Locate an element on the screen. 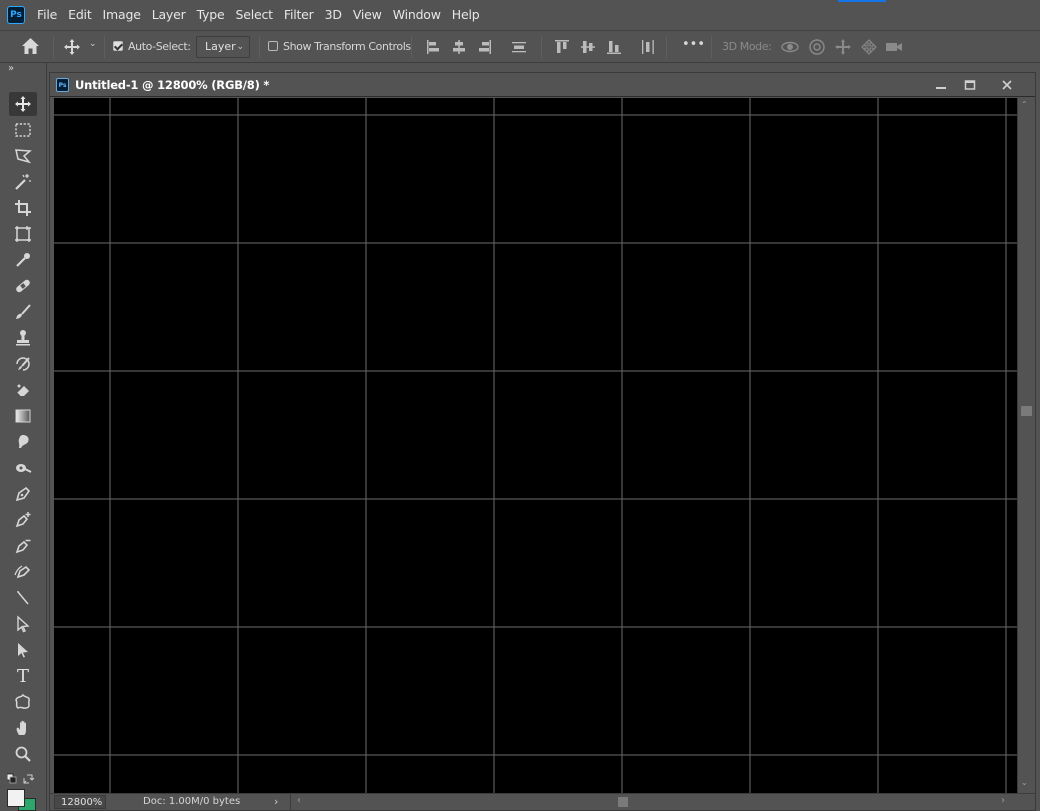  menu-edit: Edit is located at coordinates (80, 14).